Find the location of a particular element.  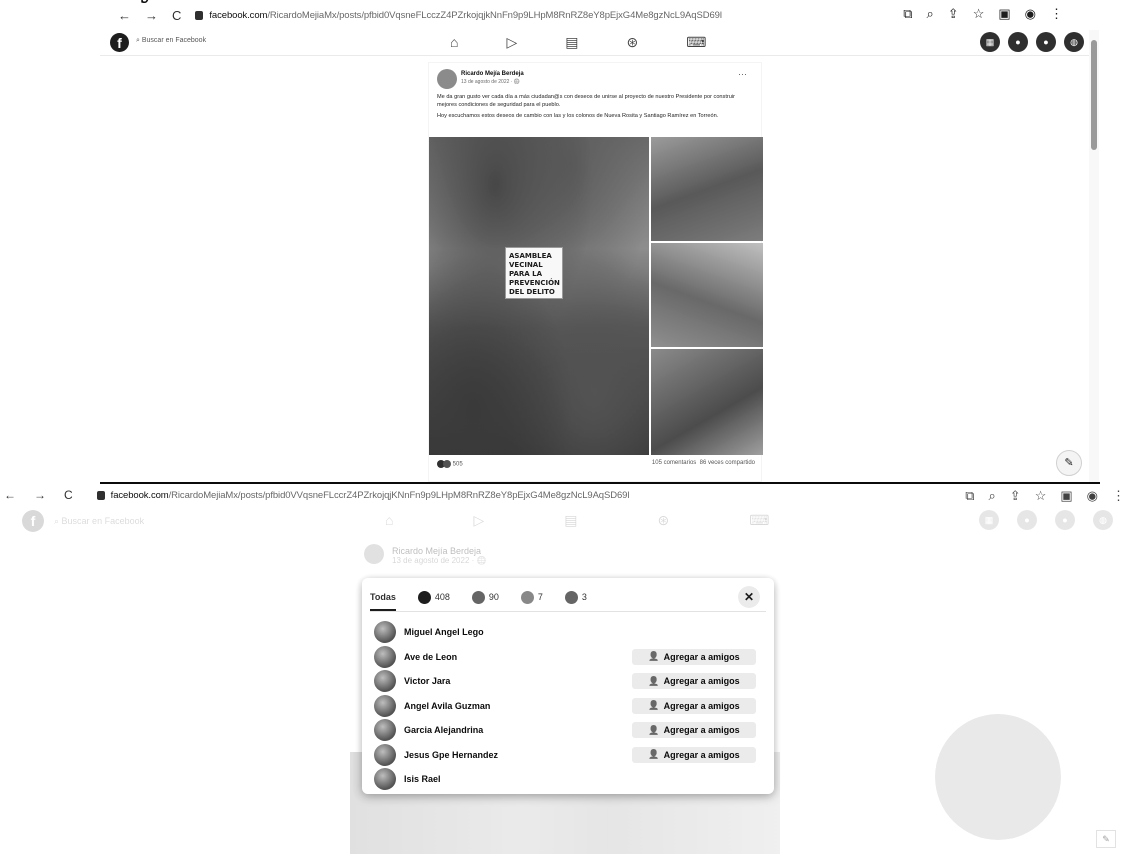

more-options-icon: ··· is located at coordinates (742, 74).